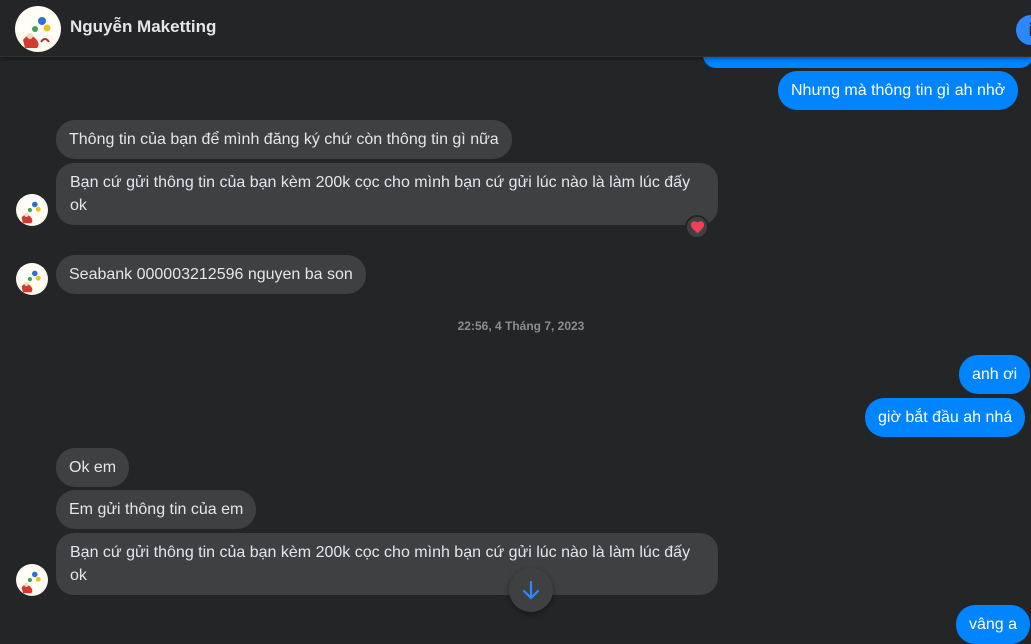 Image resolution: width=1031 pixels, height=644 pixels. Describe the element at coordinates (515, 28) in the screenshot. I see `chat-header: Nguyễn Maketting i` at that location.